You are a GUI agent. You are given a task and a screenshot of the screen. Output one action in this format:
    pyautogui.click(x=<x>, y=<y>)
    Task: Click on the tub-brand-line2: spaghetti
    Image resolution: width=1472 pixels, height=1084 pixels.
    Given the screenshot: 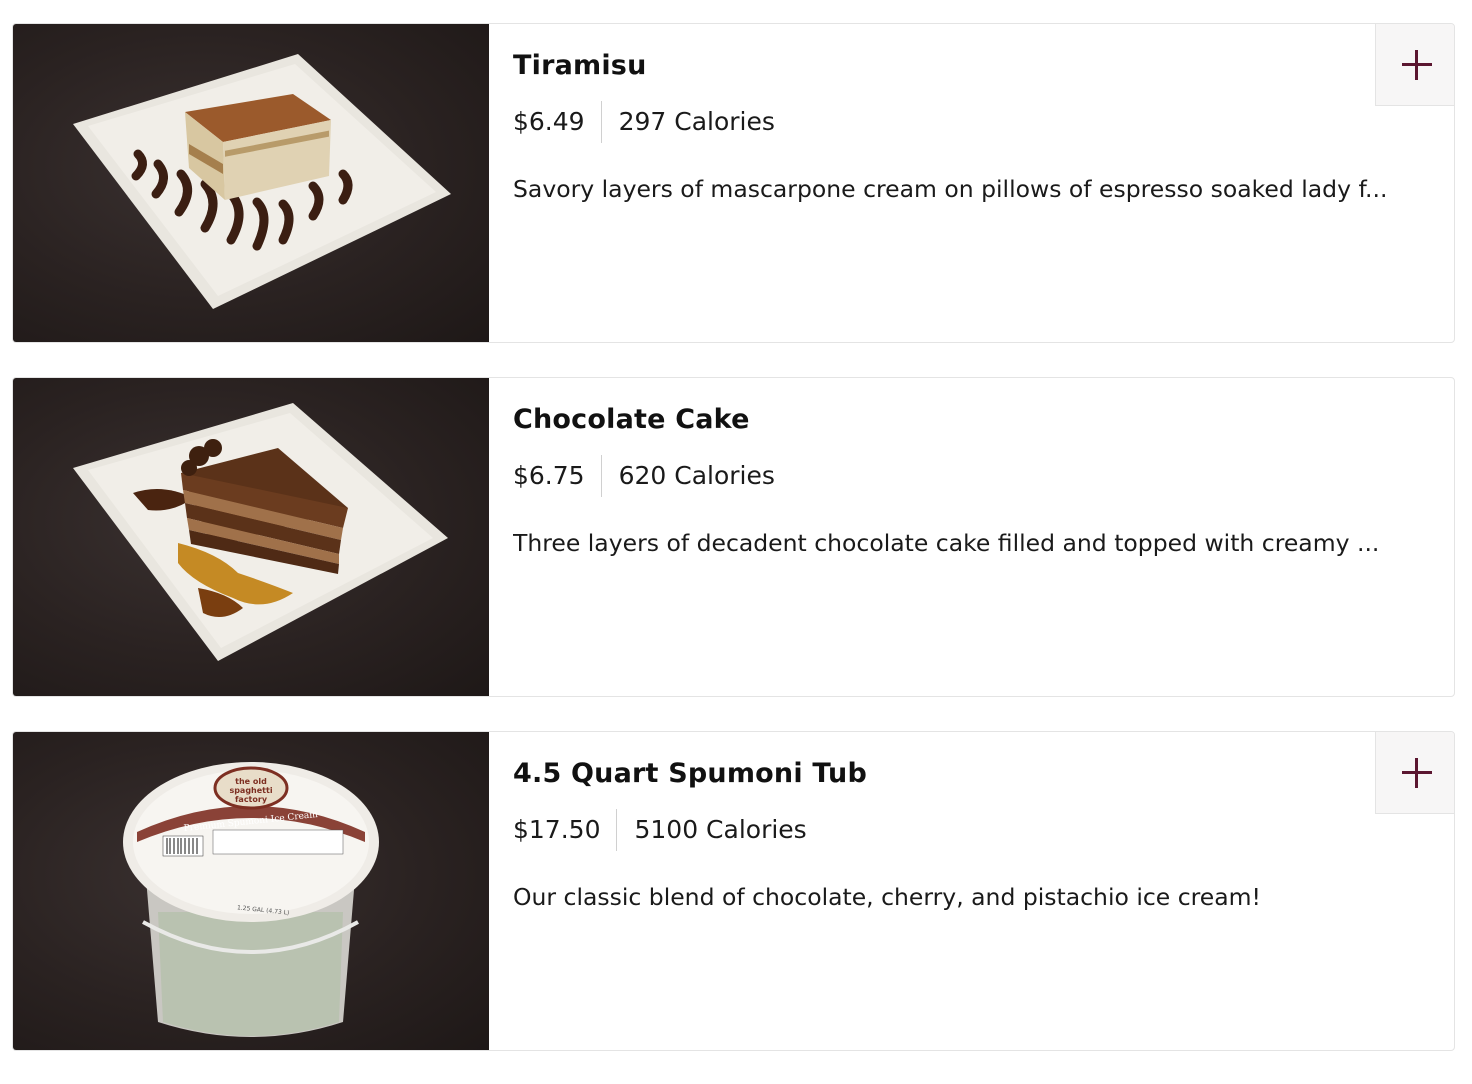 What is the action you would take?
    pyautogui.click(x=250, y=790)
    